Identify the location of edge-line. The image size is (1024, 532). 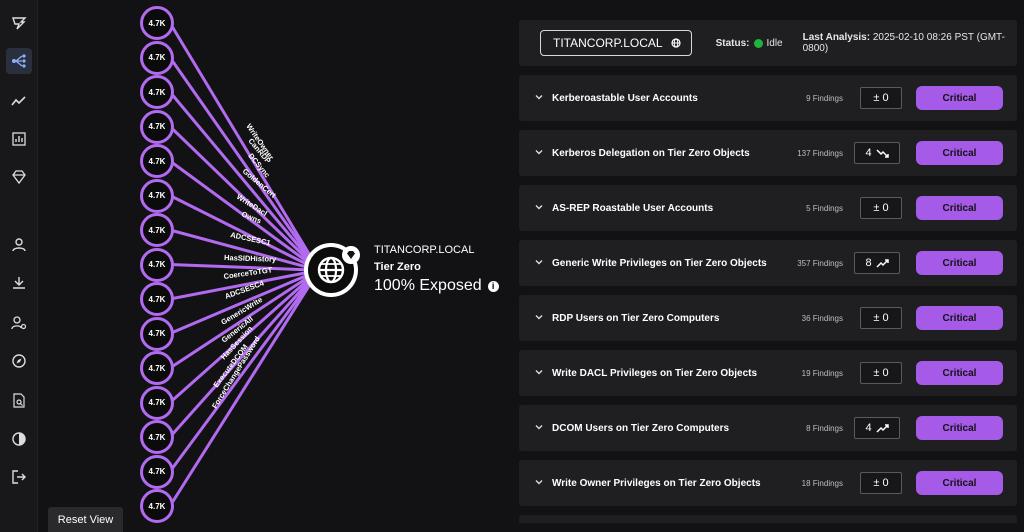
(241, 141).